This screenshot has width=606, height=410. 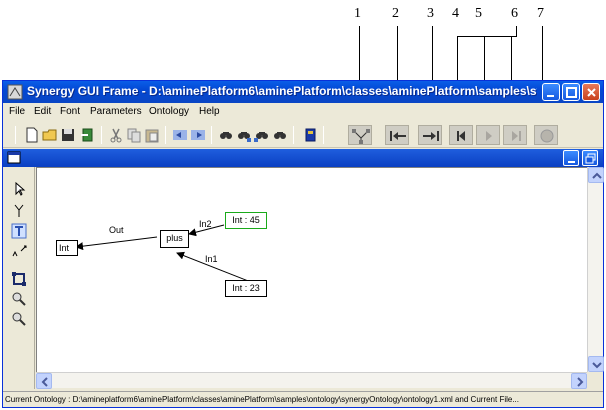 What do you see at coordinates (595, 269) in the screenshot?
I see `vertical-scrollbar` at bounding box center [595, 269].